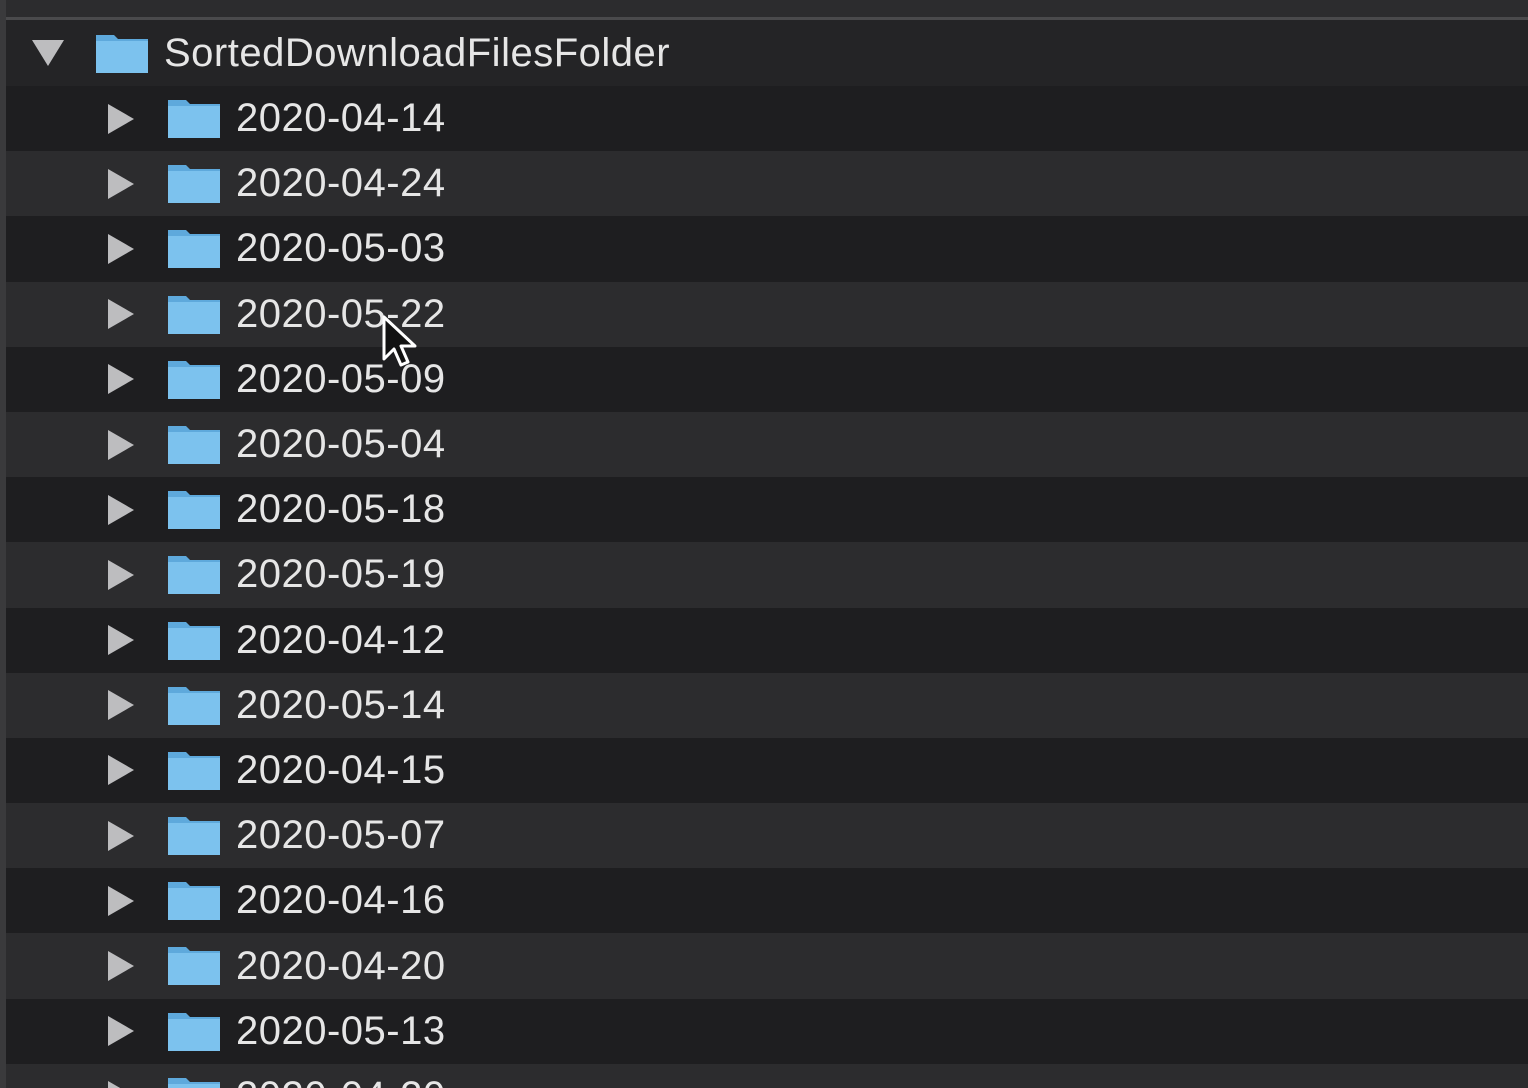 This screenshot has width=1528, height=1088. What do you see at coordinates (767, 119) in the screenshot?
I see `tree-row-folder: 2020-04-14` at bounding box center [767, 119].